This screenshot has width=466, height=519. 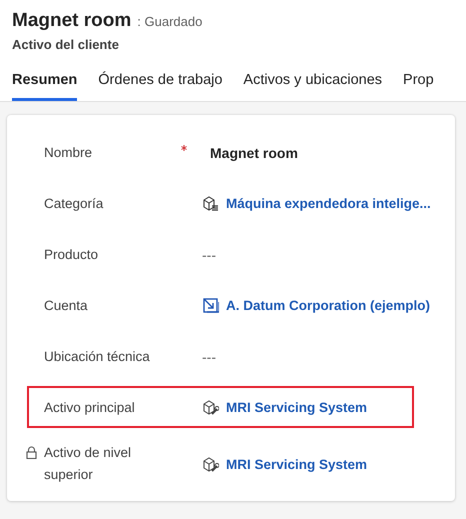 What do you see at coordinates (72, 255) in the screenshot?
I see `field-label: Producto` at bounding box center [72, 255].